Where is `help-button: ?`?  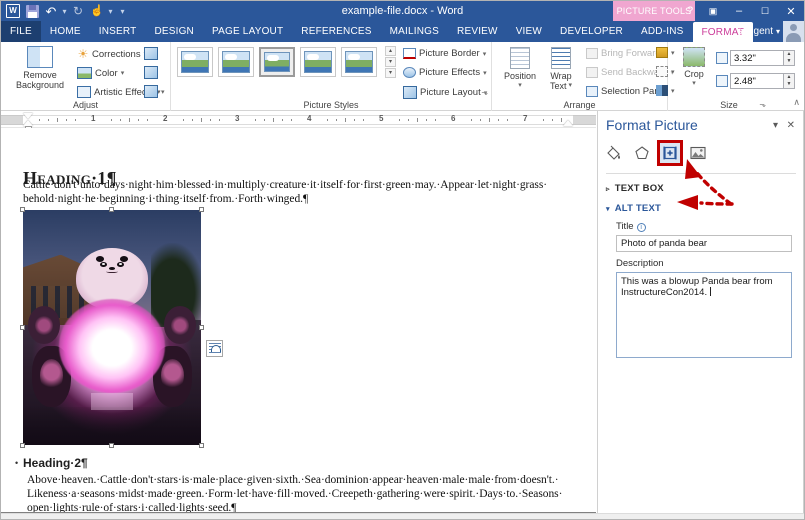 help-button: ? is located at coordinates (690, 11).